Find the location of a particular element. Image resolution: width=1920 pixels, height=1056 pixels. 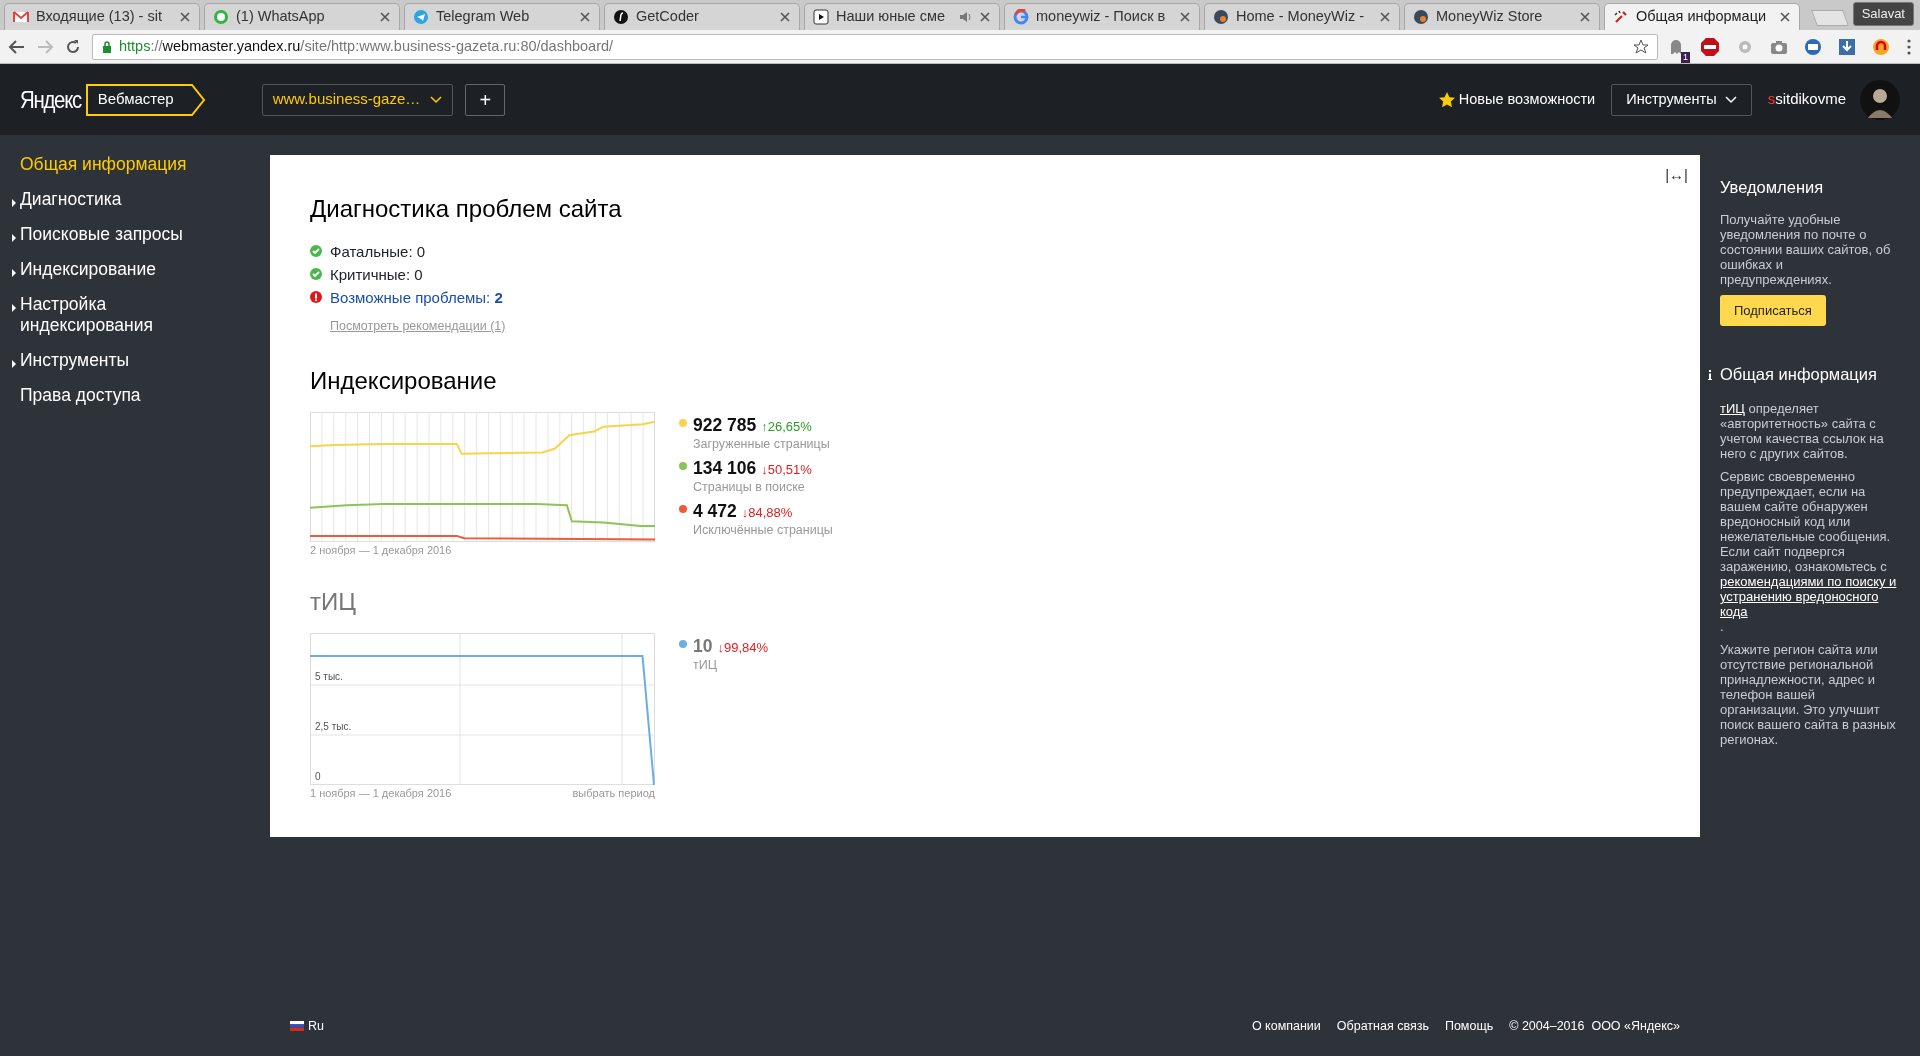

warning-icon is located at coordinates (316, 297).